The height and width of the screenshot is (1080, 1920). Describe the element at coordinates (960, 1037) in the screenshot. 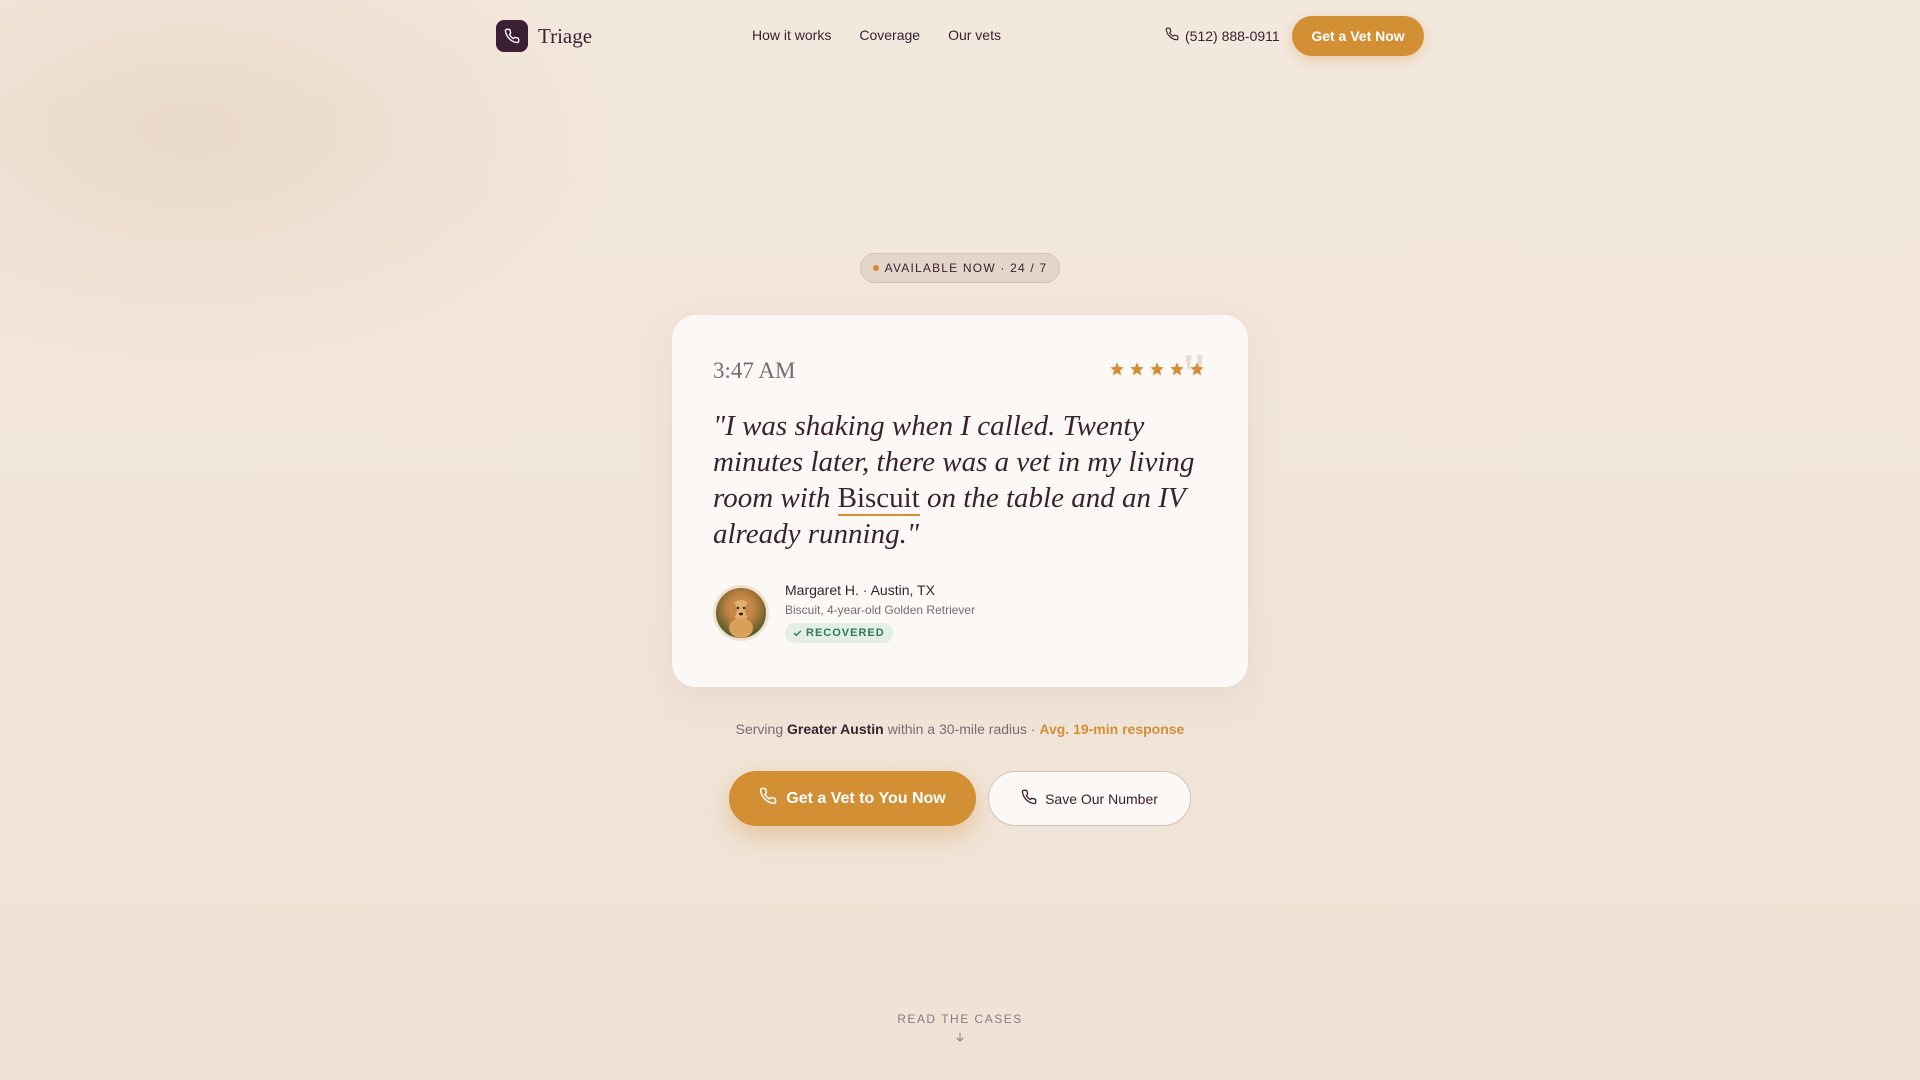

I see `arrow-down-icon` at that location.